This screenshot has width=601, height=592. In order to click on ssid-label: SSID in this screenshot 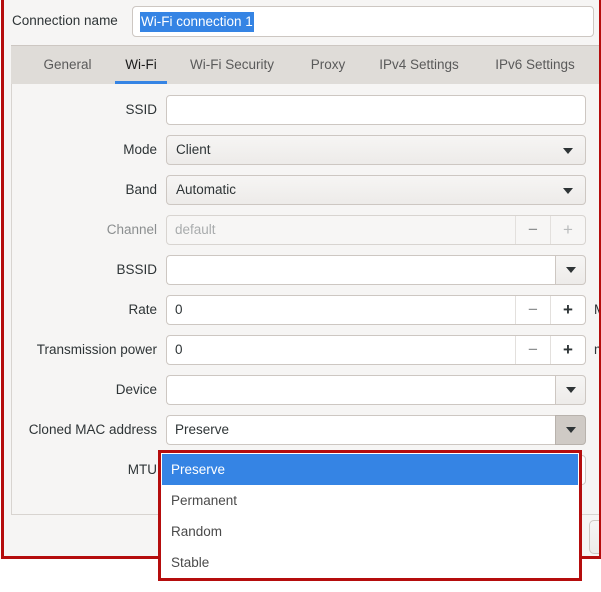, I will do `click(141, 109)`.